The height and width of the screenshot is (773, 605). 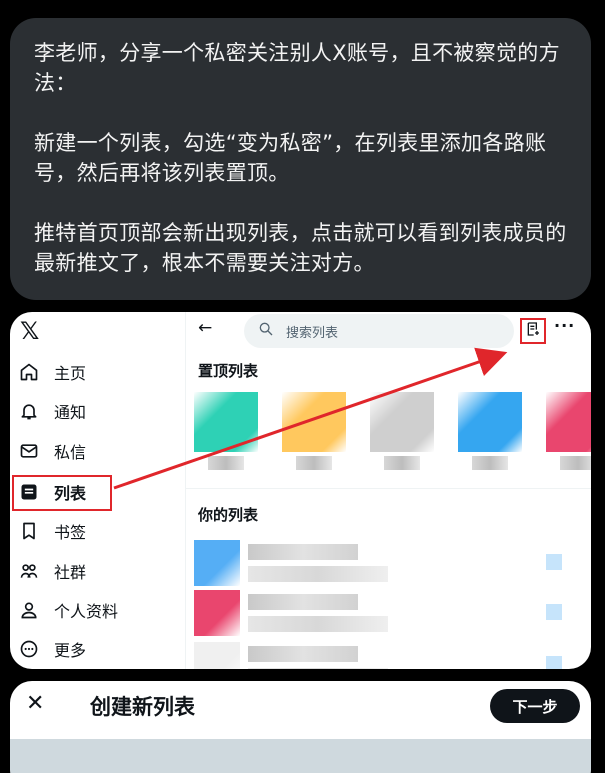 What do you see at coordinates (62, 493) in the screenshot?
I see `highlight-box-lists` at bounding box center [62, 493].